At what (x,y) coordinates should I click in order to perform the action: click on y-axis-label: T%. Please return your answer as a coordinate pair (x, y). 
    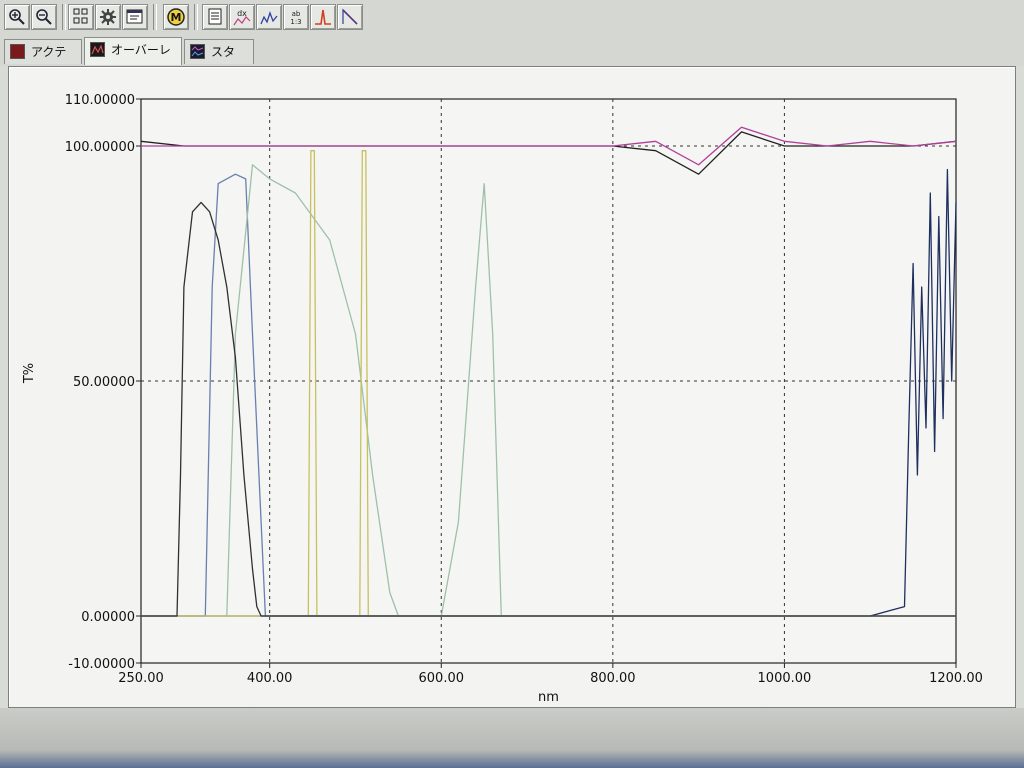
    Looking at the image, I should click on (29, 373).